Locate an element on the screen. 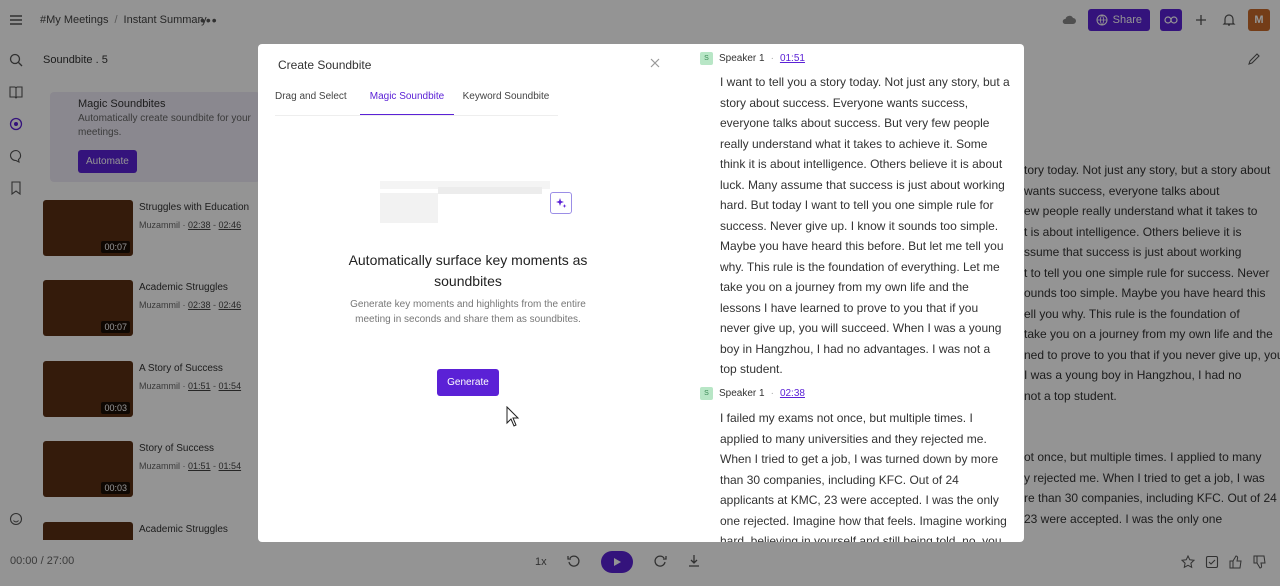 The image size is (1280, 586). sparkle-icon is located at coordinates (561, 203).